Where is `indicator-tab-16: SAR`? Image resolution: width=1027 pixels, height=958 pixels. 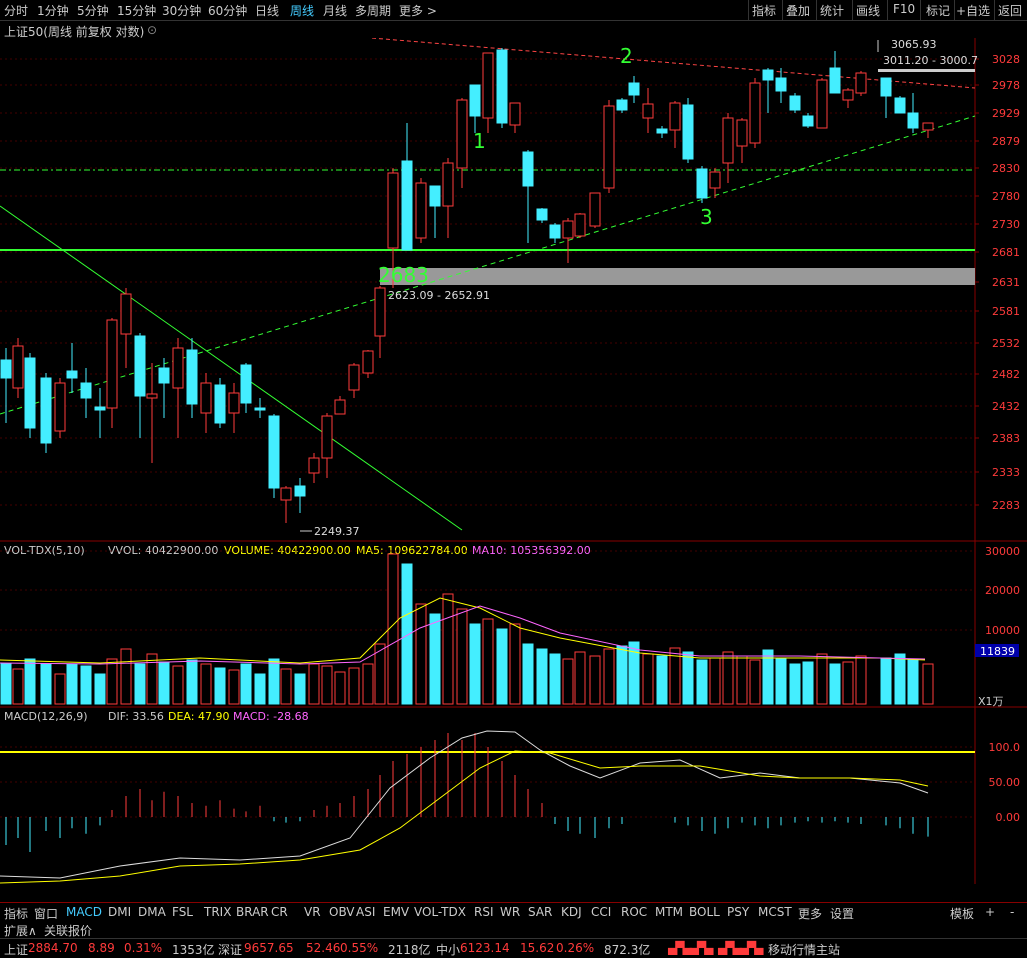
indicator-tab-16: SAR is located at coordinates (540, 912).